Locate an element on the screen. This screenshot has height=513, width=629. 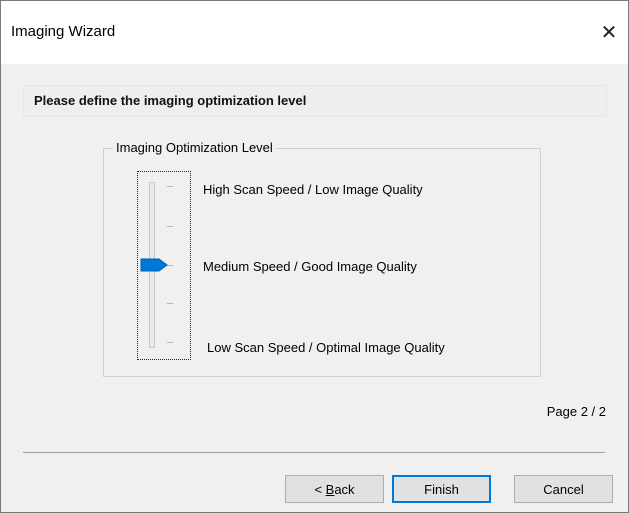
back-button-rest: ack is located at coordinates (344, 489).